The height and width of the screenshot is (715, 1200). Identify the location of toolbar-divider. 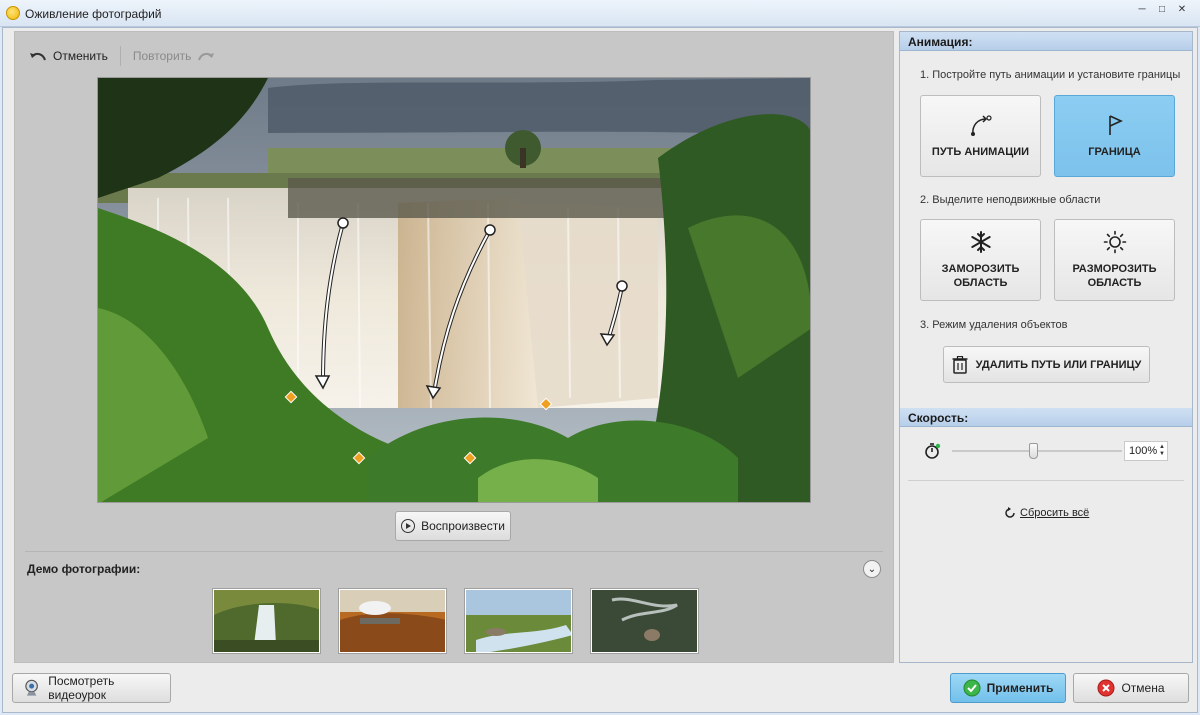
(120, 56).